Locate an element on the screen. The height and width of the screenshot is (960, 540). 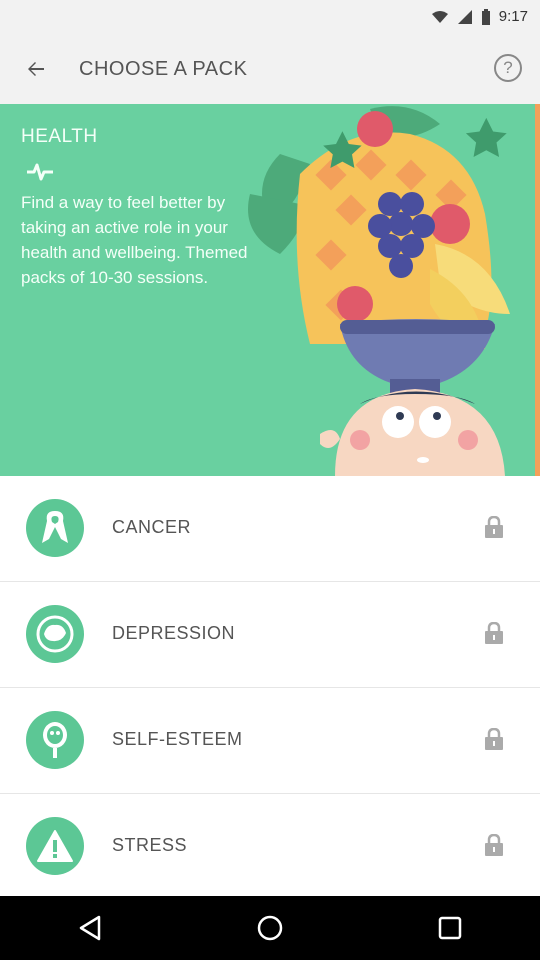
system-nav-bar is located at coordinates (270, 928).